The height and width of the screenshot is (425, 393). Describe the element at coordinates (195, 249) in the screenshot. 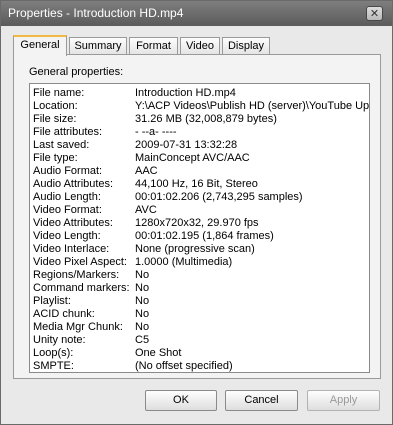

I see `property-value: None (progressive scan)` at that location.